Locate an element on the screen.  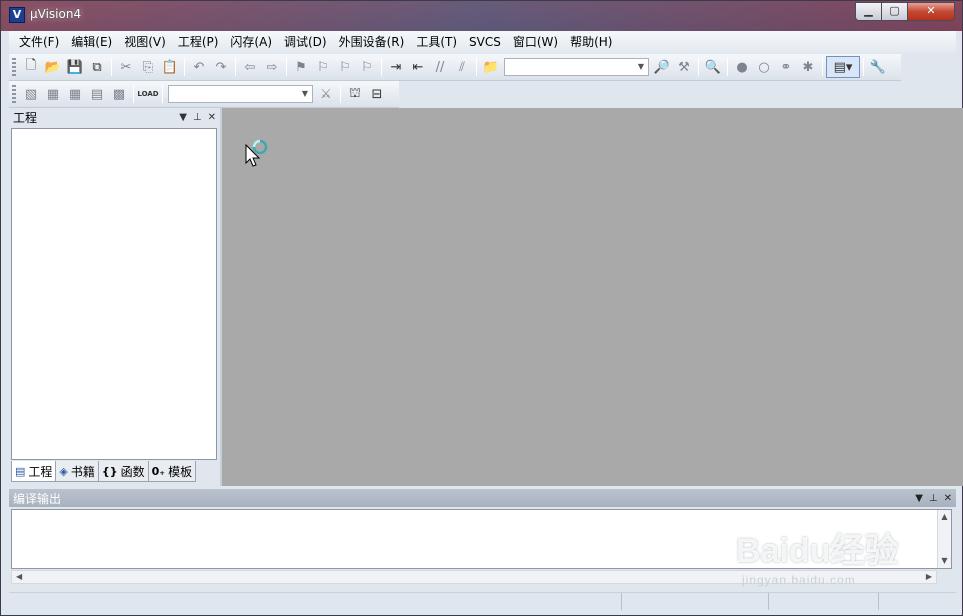
project-pane-tabs: ▤ 工程 ◈ 书籍 {} 函数 0₊ 模板 is located at coordinates (104, 472).